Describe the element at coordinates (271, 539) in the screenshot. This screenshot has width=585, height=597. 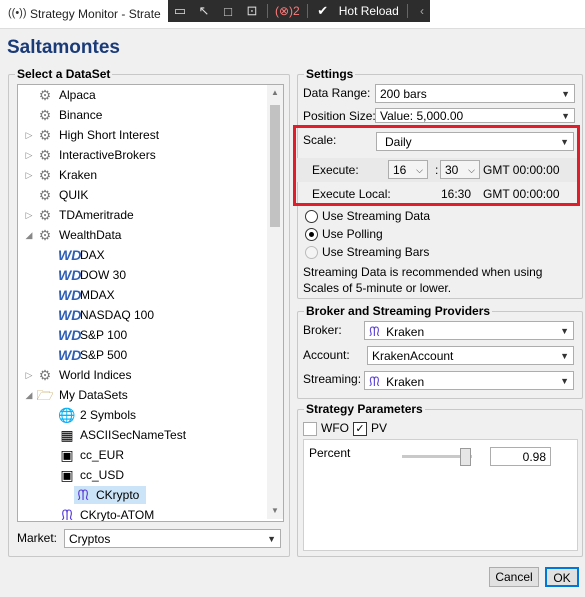
I see `chevron-down-icon: ▼` at that location.